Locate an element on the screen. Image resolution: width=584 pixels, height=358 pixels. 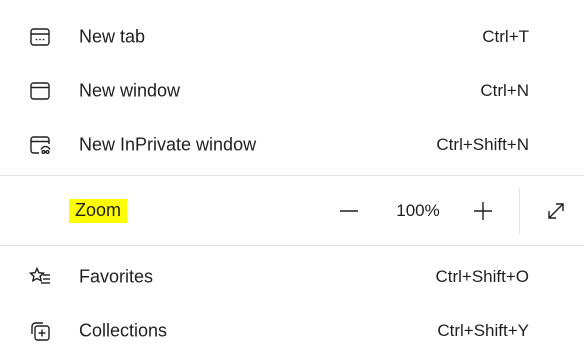
inprivate-window-icon is located at coordinates (40, 145).